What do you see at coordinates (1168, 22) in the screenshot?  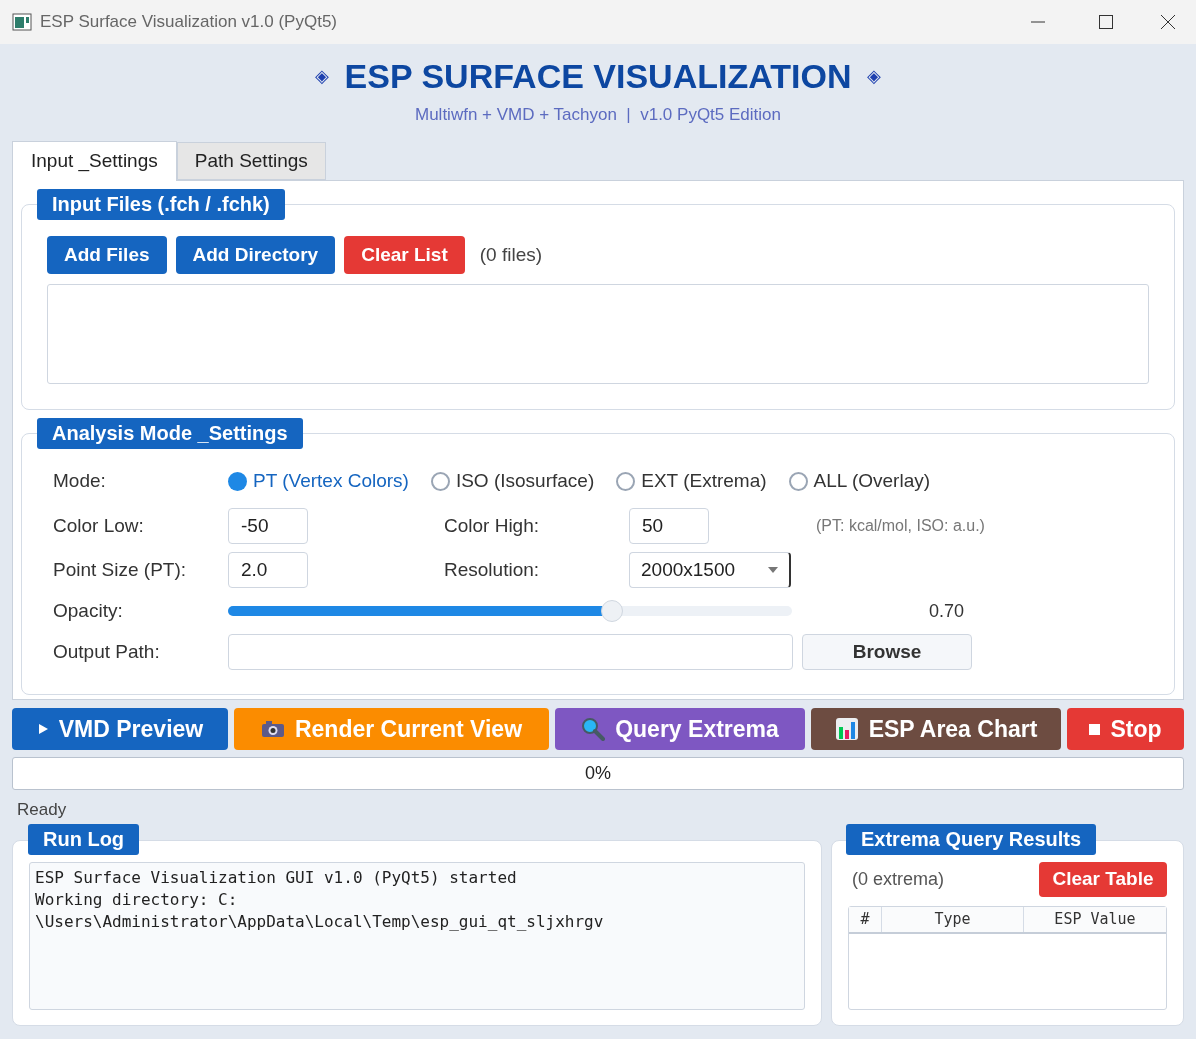 I see `close-icon` at bounding box center [1168, 22].